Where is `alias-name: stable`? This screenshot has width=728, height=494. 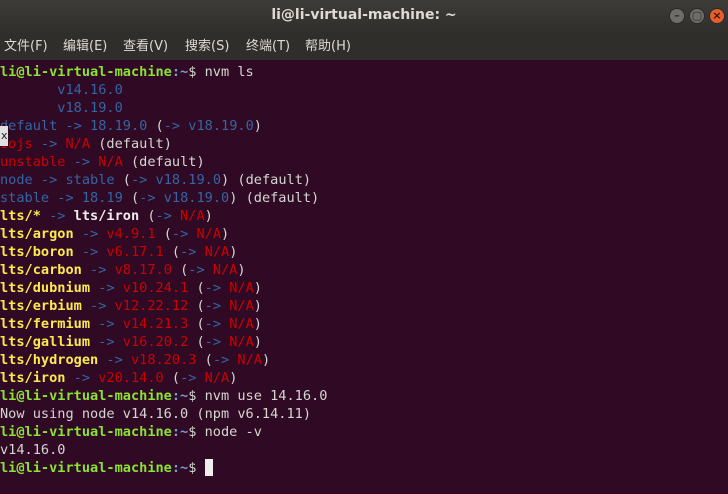
alias-name: stable is located at coordinates (25, 198).